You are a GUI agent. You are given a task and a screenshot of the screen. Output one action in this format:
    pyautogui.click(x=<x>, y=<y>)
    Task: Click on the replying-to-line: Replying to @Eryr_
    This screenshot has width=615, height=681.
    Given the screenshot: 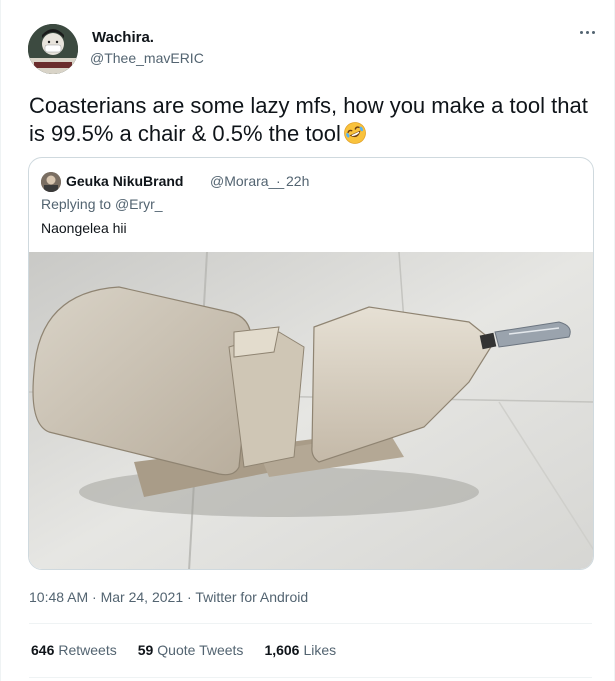 What is the action you would take?
    pyautogui.click(x=102, y=204)
    